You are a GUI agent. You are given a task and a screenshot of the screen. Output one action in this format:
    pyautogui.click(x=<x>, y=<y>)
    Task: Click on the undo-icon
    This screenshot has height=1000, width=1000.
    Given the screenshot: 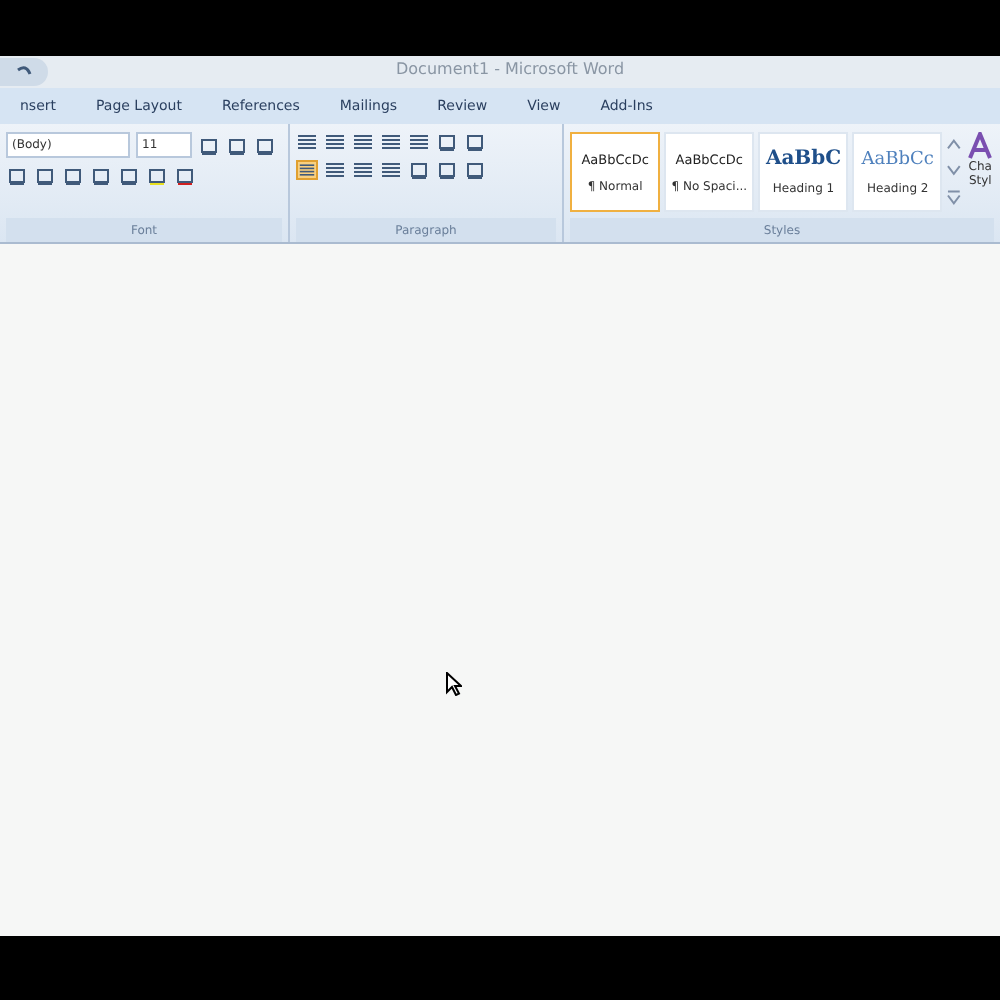 What is the action you would take?
    pyautogui.click(x=24, y=72)
    